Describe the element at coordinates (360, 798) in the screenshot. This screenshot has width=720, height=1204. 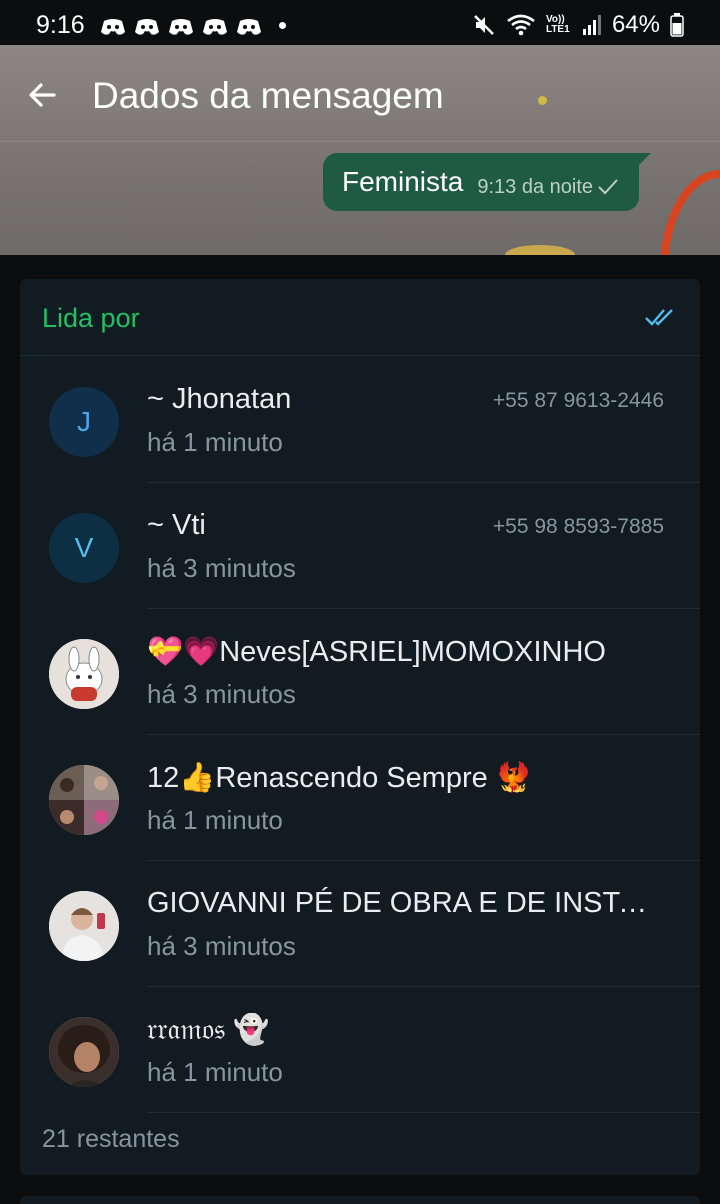
I see `reader-row: 12👍Renascendo Sempre 🐦‍🔥 há 1 minuto` at that location.